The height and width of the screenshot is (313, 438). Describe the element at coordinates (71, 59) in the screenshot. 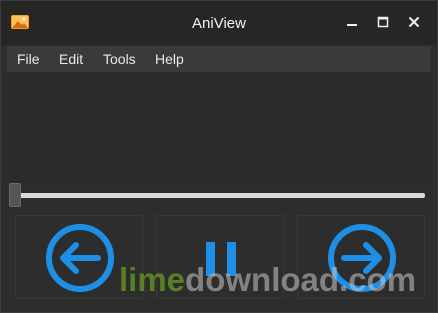

I see `menu-edit: Edit` at that location.